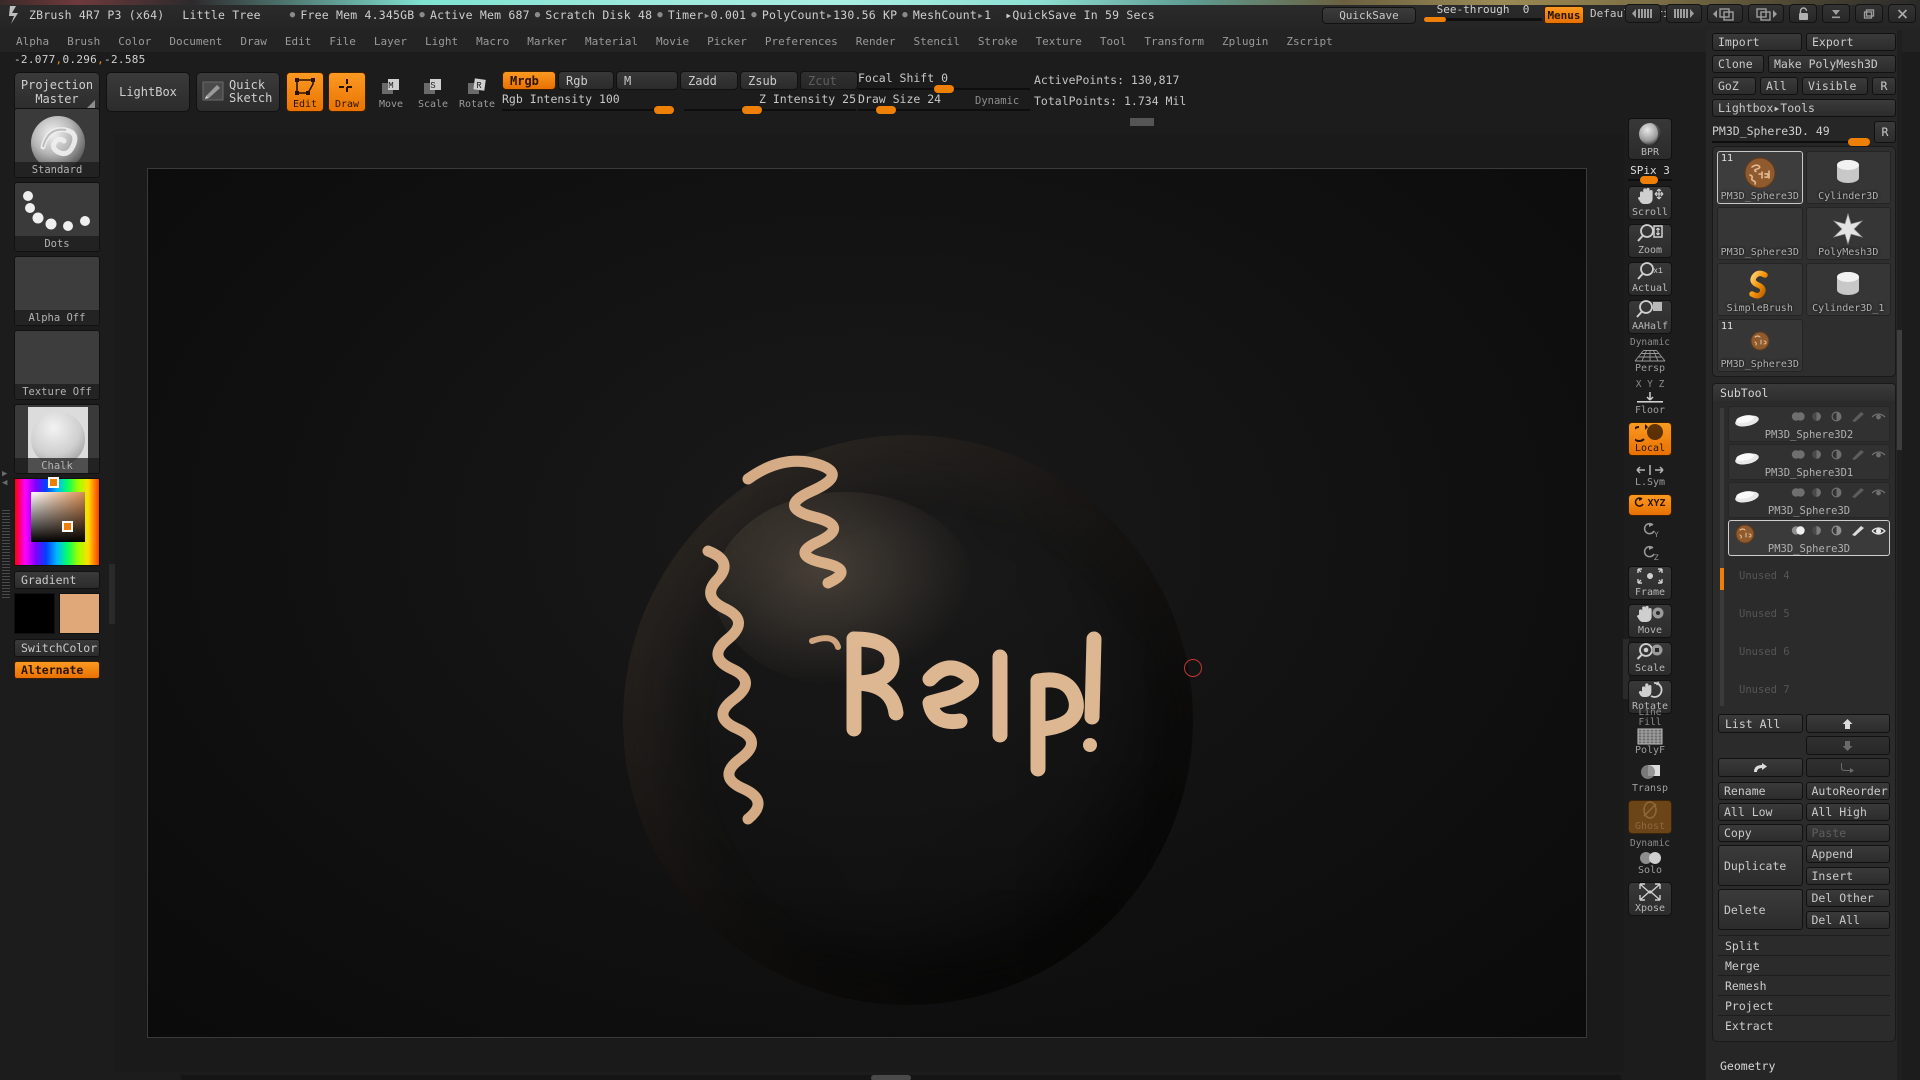 The image size is (1920, 1080). I want to click on tool-item-polymesh3d: PolyMesh3D, so click(1848, 233).